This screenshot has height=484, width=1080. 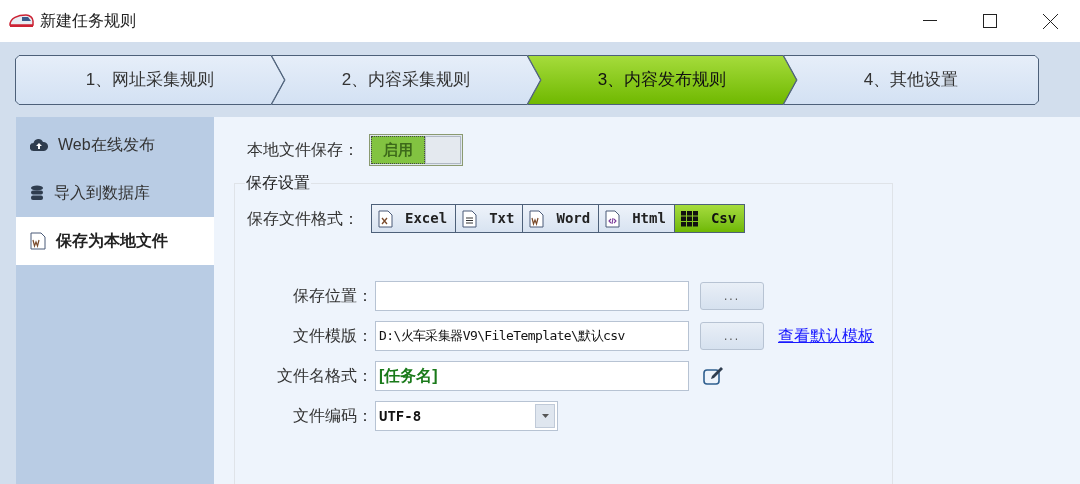 I want to click on grid-icon, so click(x=689, y=218).